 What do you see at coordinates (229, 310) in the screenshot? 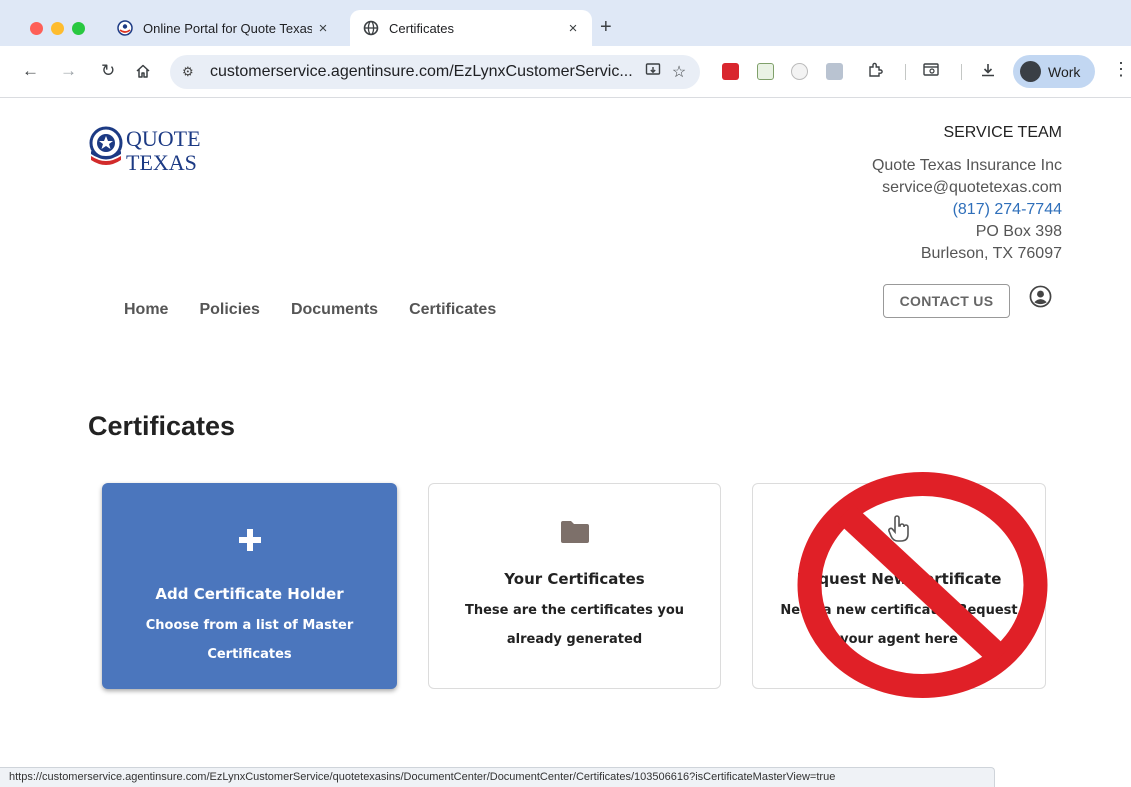
I see `nav-policies: Policies` at bounding box center [229, 310].